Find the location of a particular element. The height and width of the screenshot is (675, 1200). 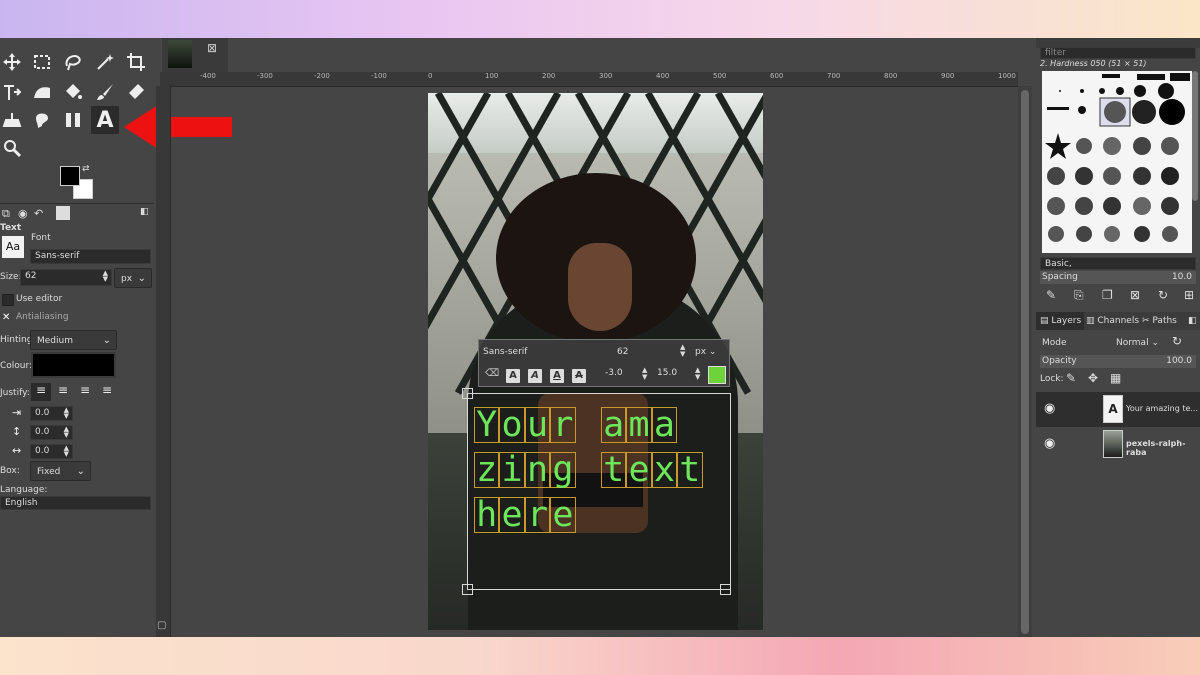

letter-spacing-spinner-icon: ▲ ▼ is located at coordinates (66, 451).